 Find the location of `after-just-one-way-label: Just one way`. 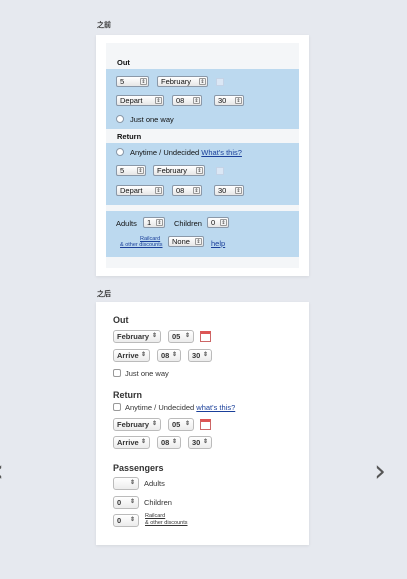

after-just-one-way-label: Just one way is located at coordinates (147, 373).